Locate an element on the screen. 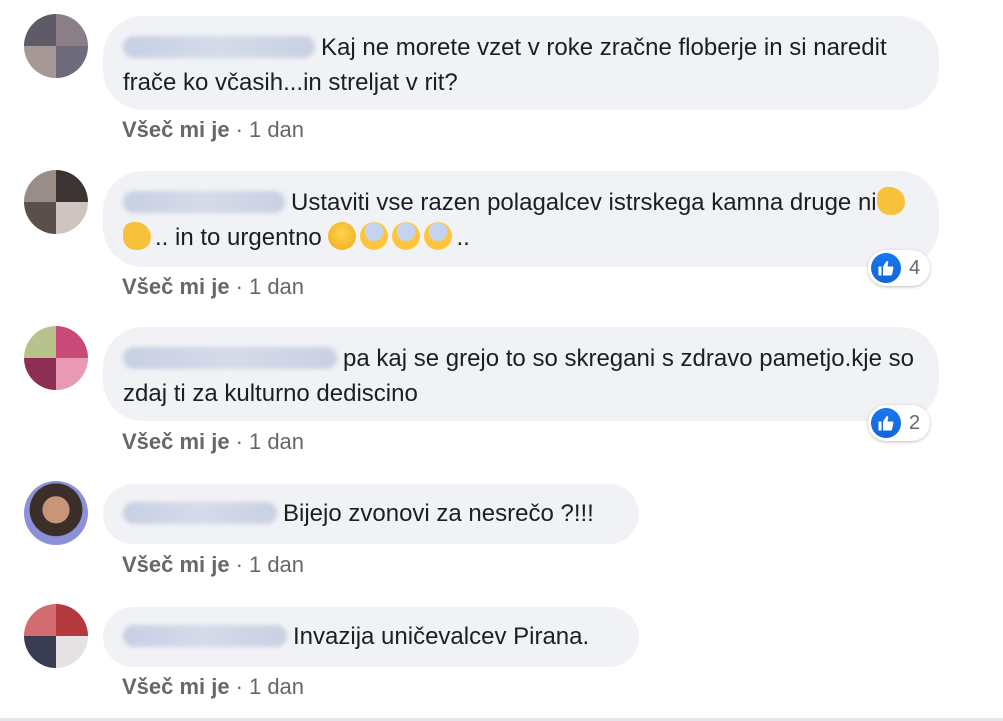 The image size is (1003, 721). reaction-summary: 2 is located at coordinates (899, 423).